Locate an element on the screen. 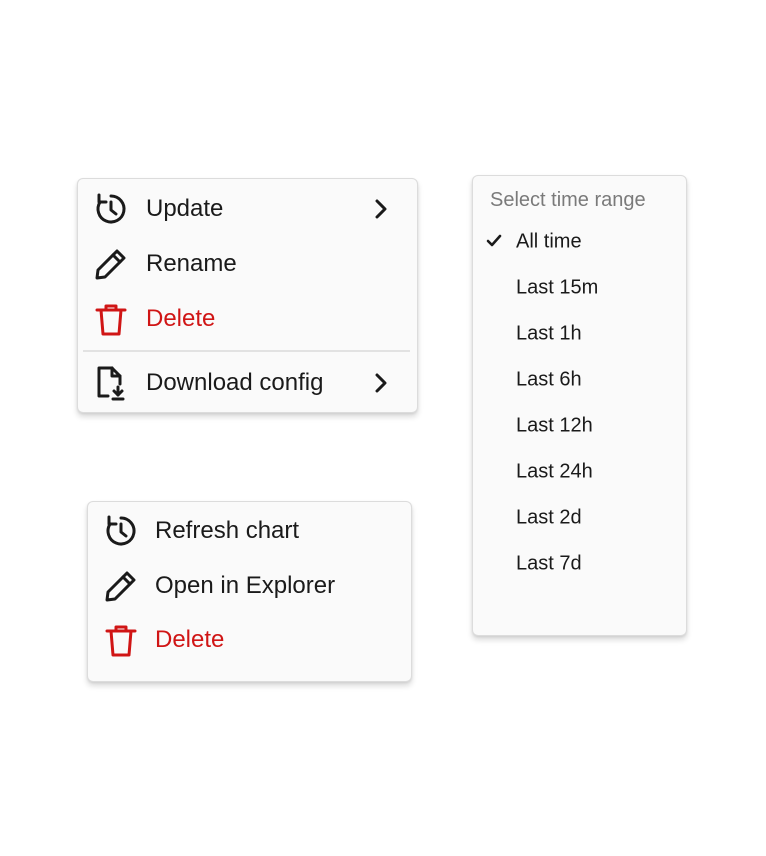 Image resolution: width=766 pixels, height=856 pixels. file-download-icon is located at coordinates (111, 383).